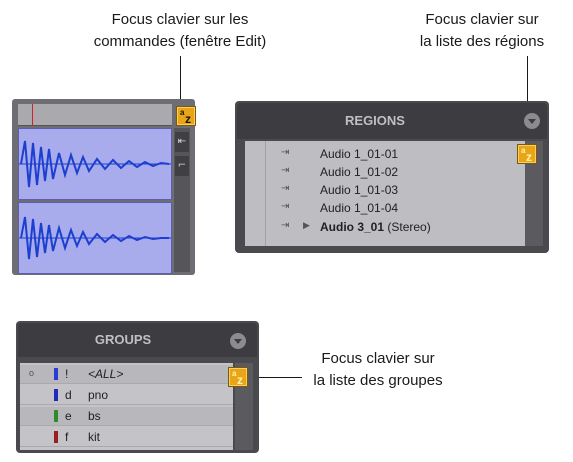 Image resolution: width=573 pixels, height=462 pixels. Describe the element at coordinates (378, 358) in the screenshot. I see `callout-groups-line1: Focus clavier sur` at that location.